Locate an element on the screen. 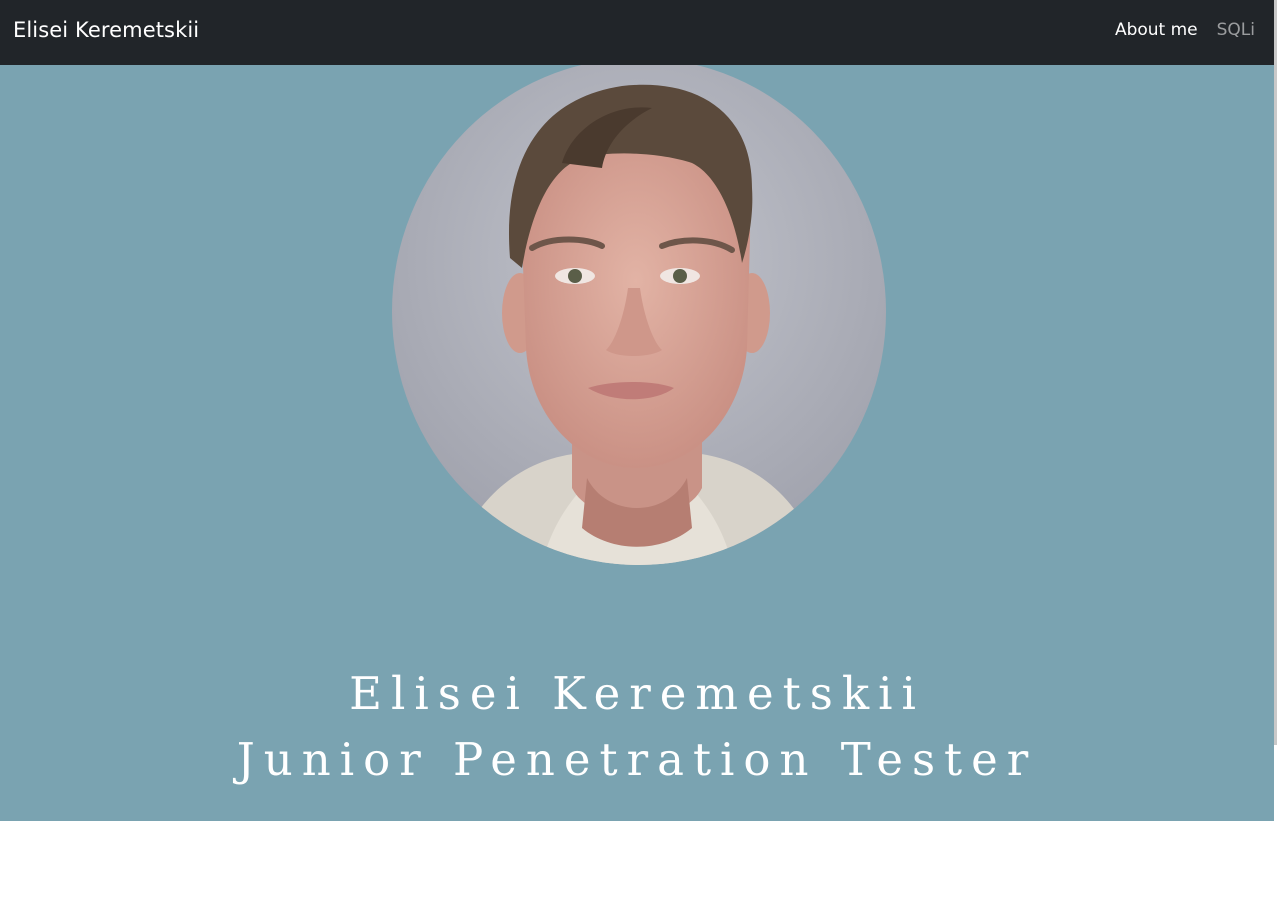 This screenshot has height=911, width=1277. nav-link-sqli: SQLi is located at coordinates (1236, 30).